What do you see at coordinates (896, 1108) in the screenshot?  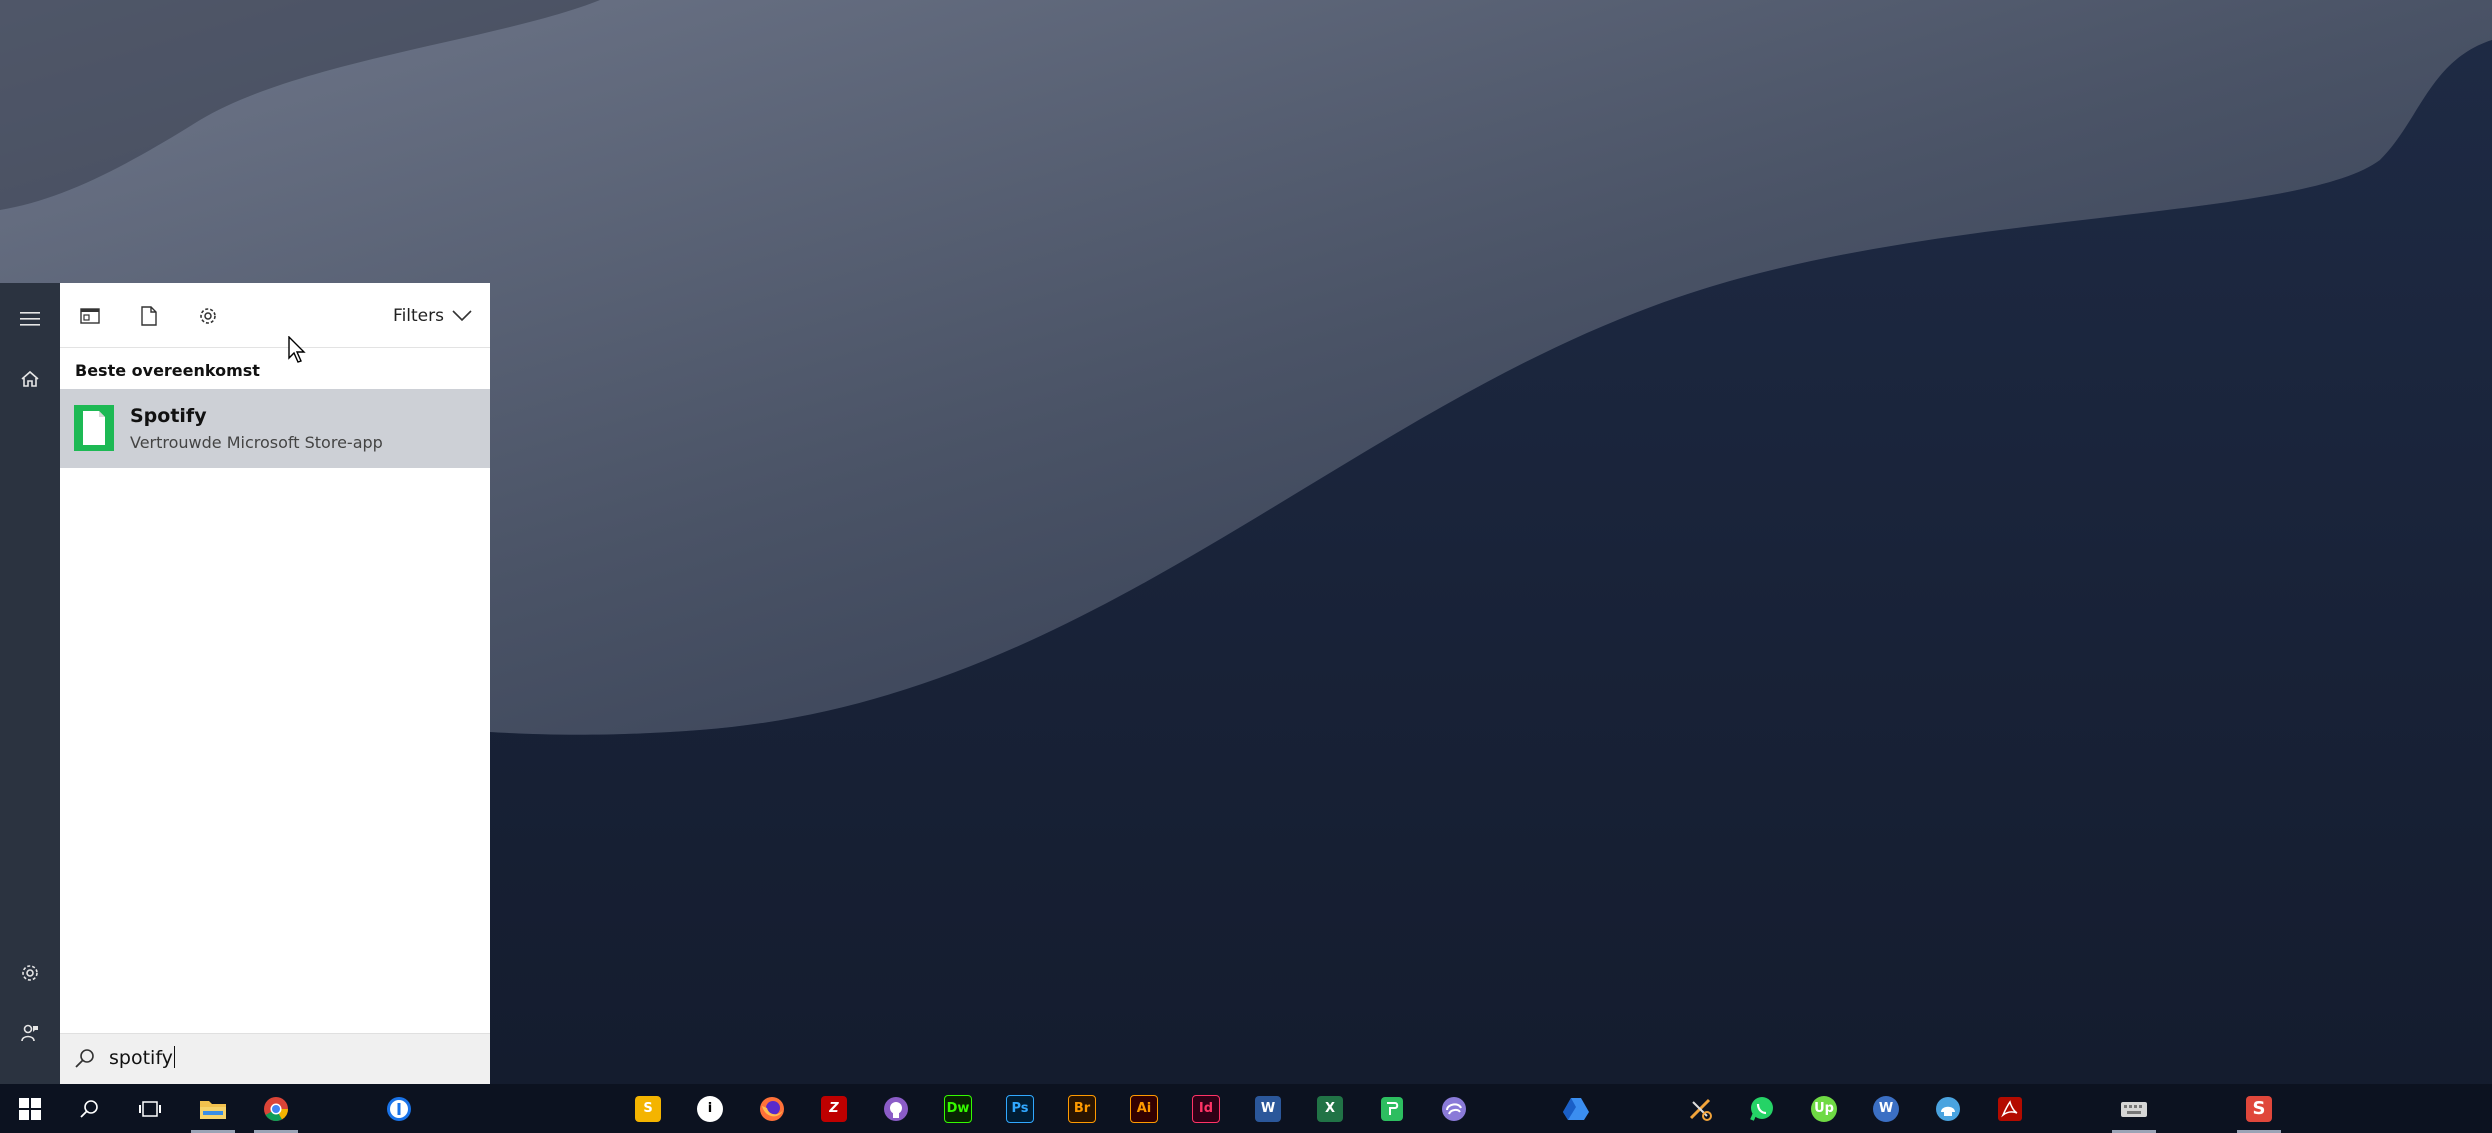 I see `github-icon` at bounding box center [896, 1108].